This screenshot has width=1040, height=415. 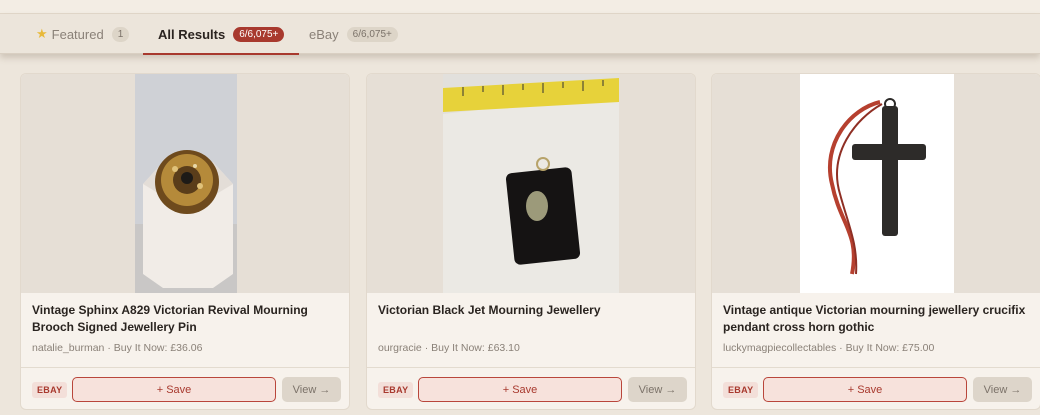 I want to click on seller-name: natalie_burman, so click(x=68, y=348).